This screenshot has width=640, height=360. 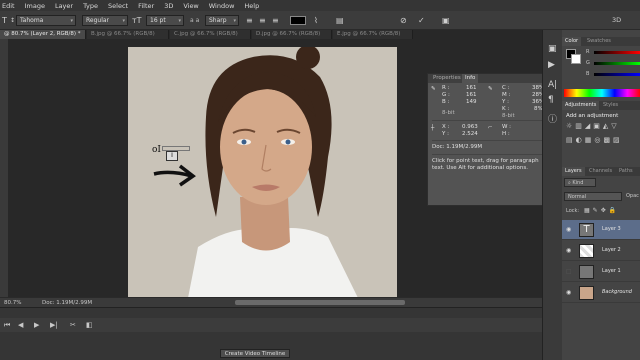 I want to click on x-label: X :, so click(x=446, y=127).